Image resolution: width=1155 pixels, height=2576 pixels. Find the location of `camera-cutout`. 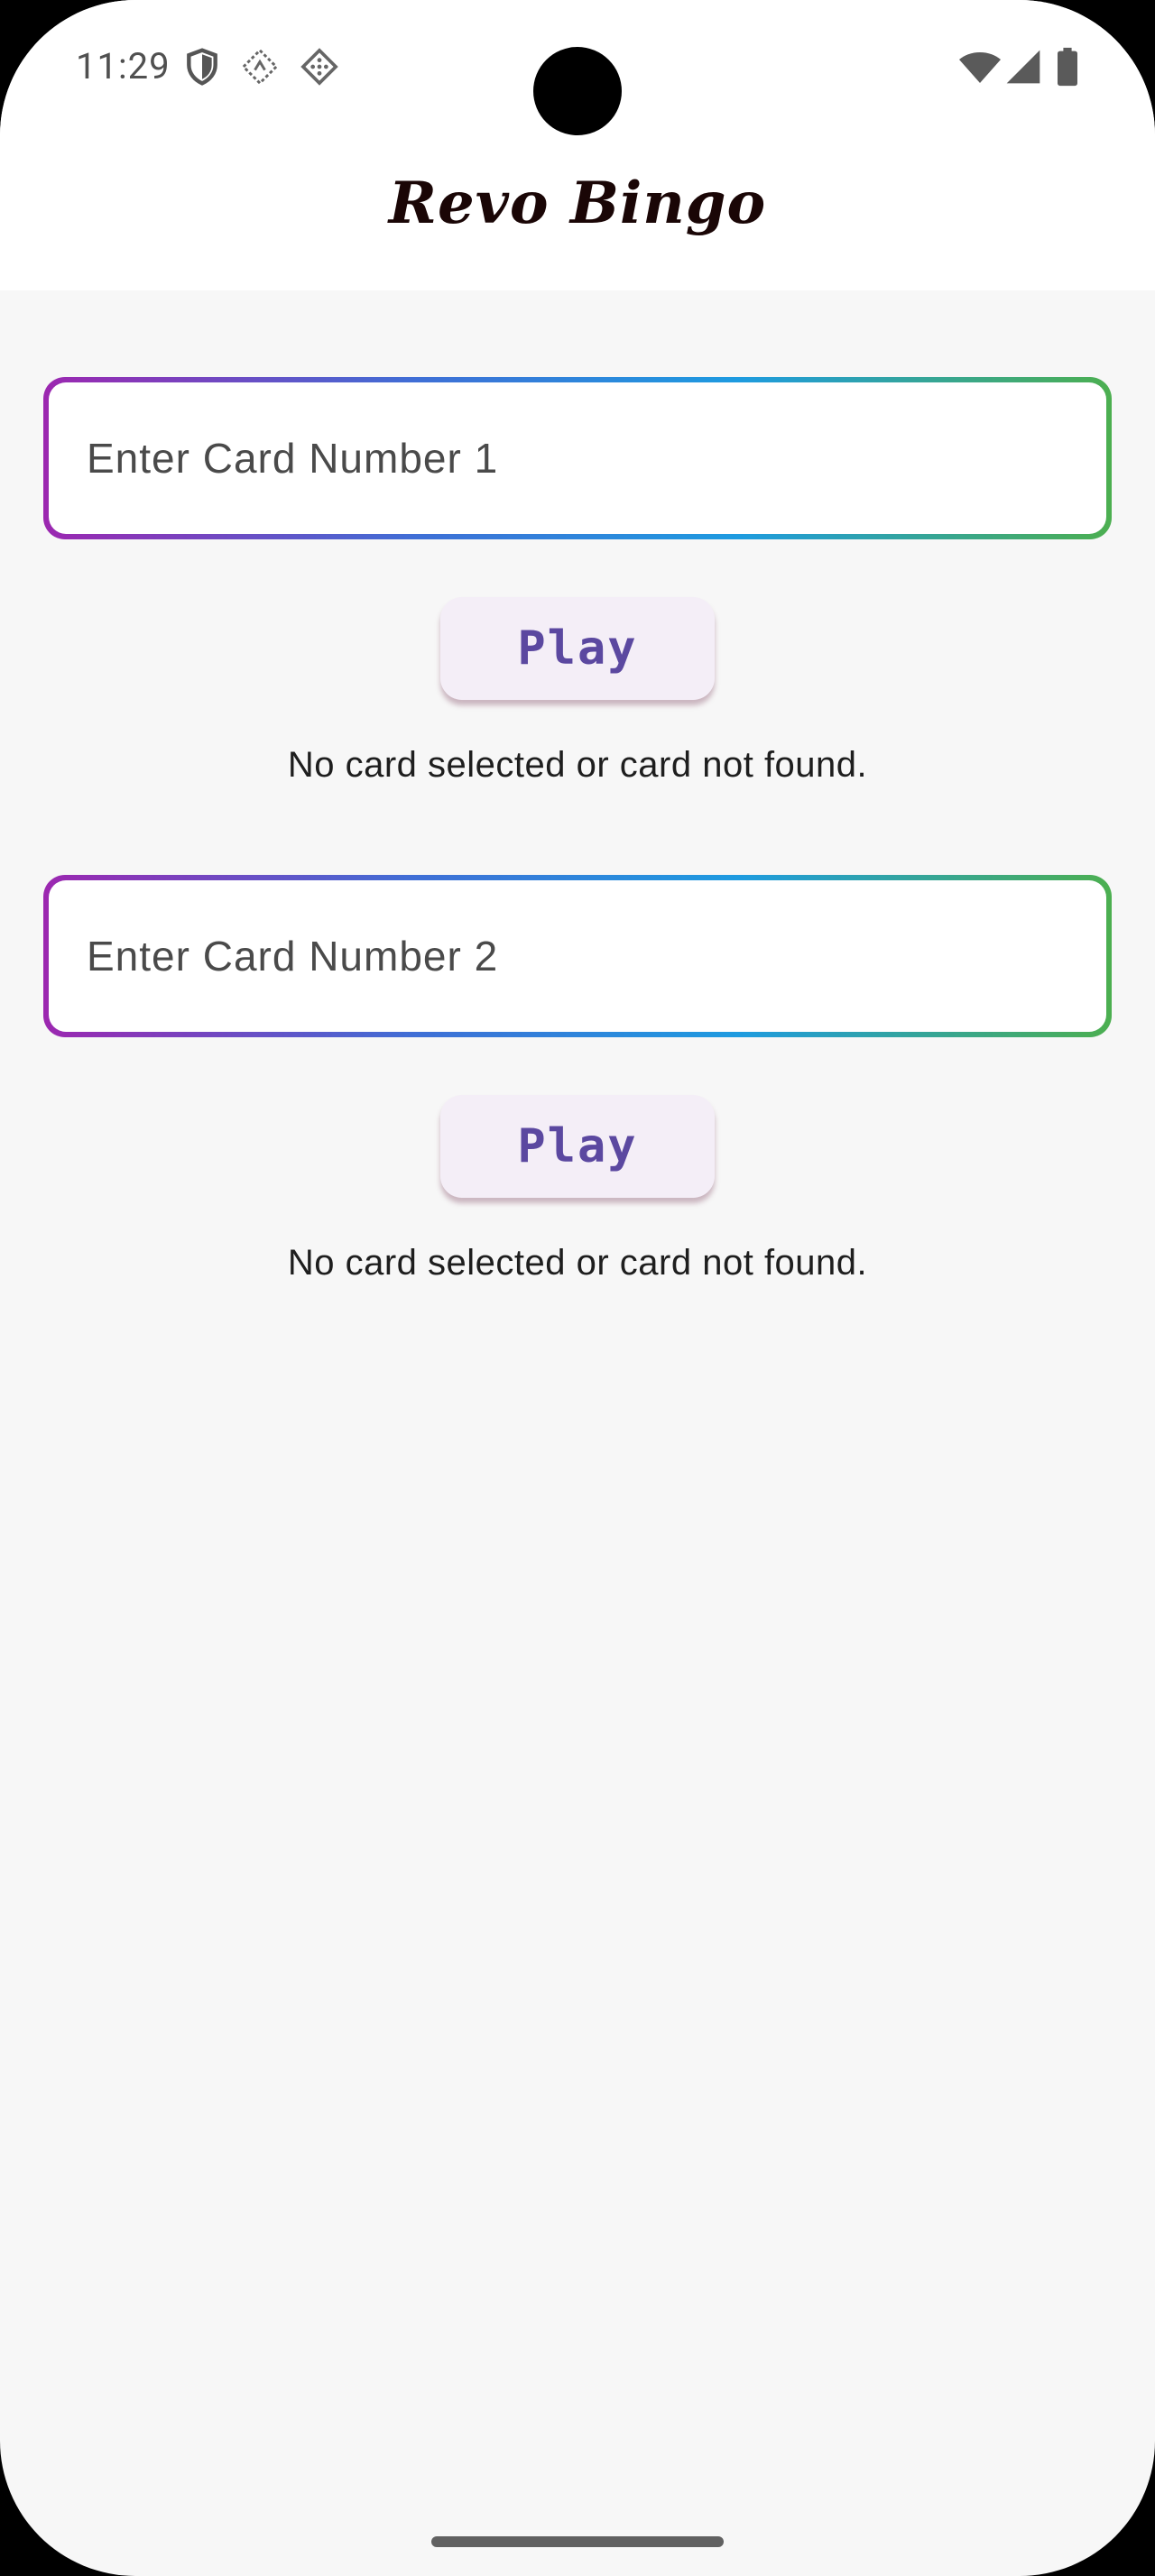

camera-cutout is located at coordinates (577, 91).